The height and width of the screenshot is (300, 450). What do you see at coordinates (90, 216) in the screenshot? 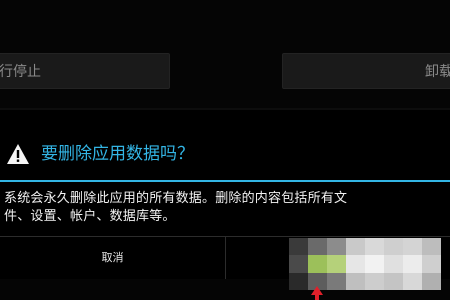
I see `dialog-message-line: 件、设置、帐户、数据库等。` at bounding box center [90, 216].